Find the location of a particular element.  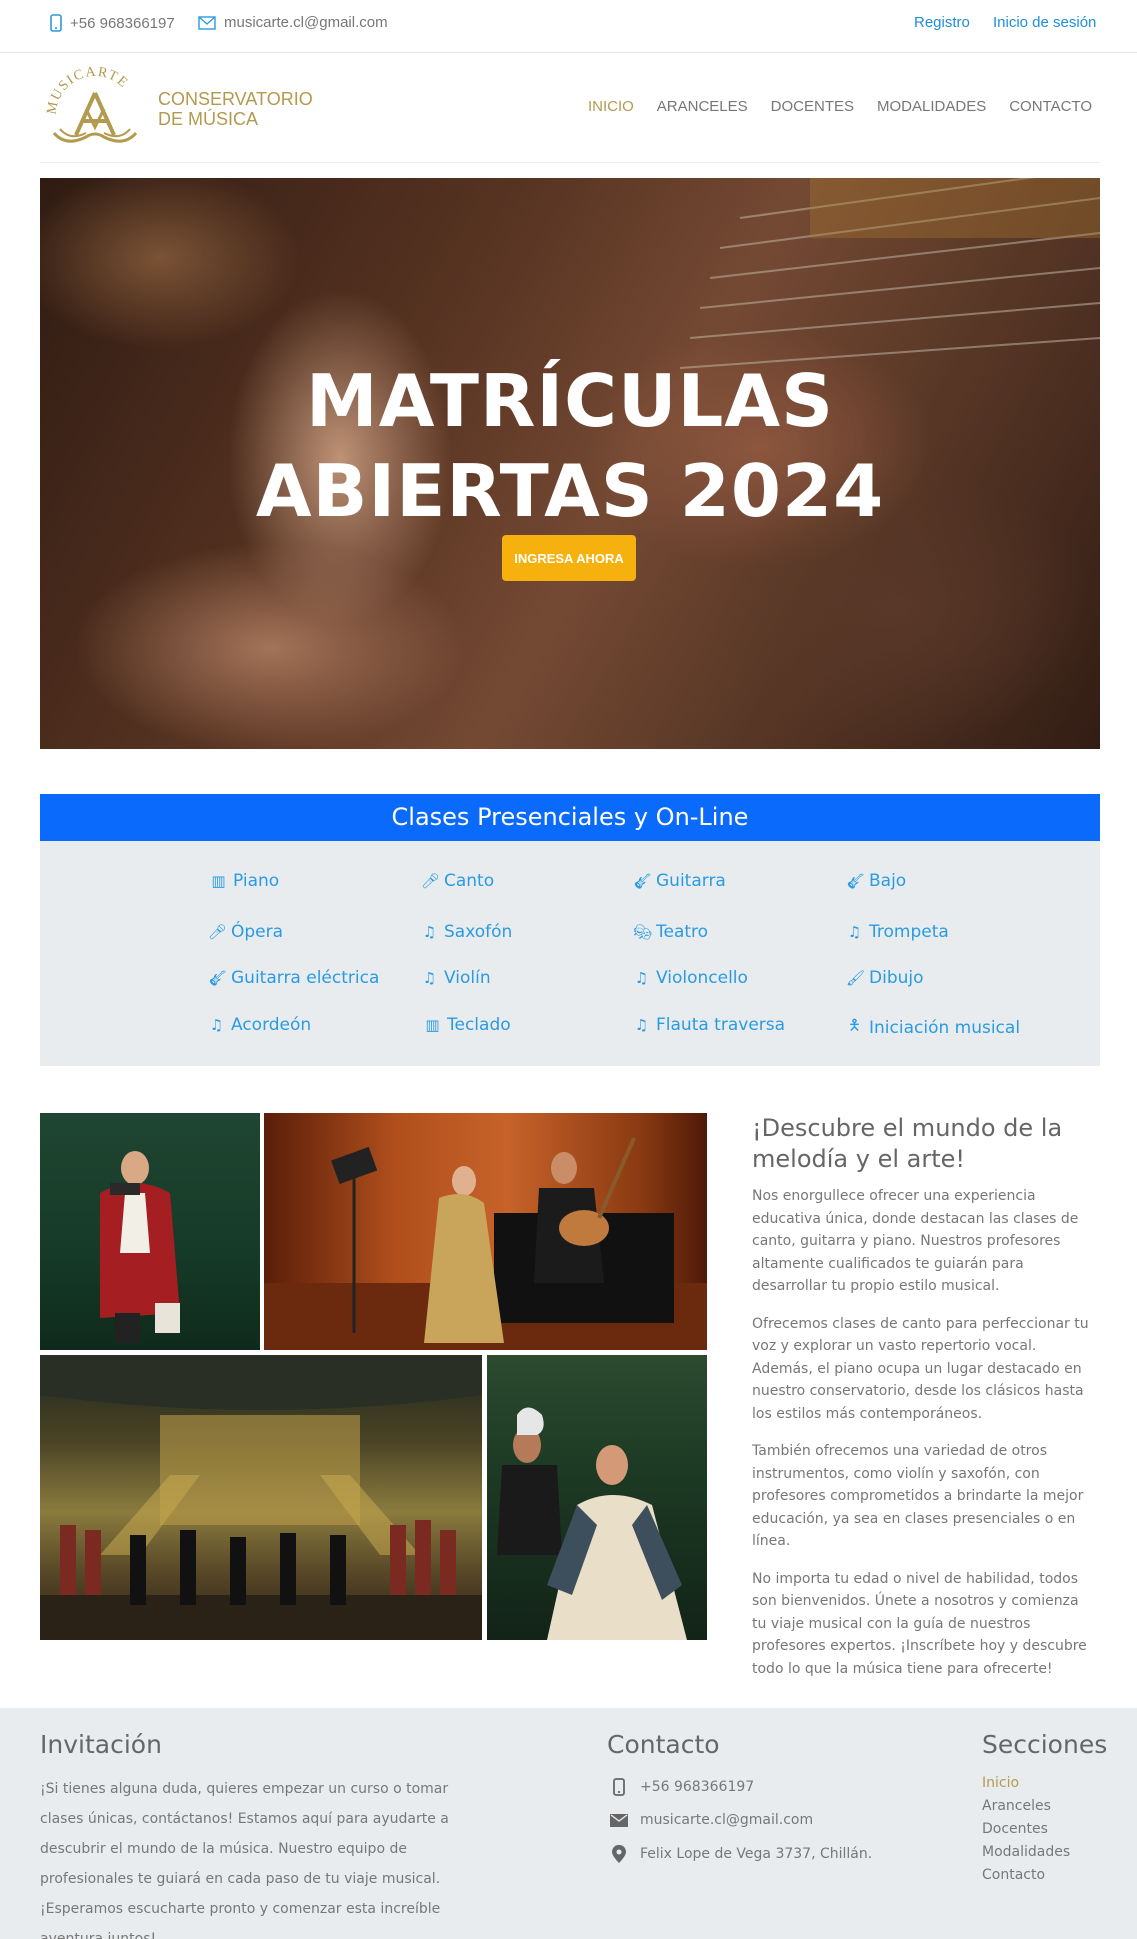

nav-inicio: INICIO is located at coordinates (611, 106).